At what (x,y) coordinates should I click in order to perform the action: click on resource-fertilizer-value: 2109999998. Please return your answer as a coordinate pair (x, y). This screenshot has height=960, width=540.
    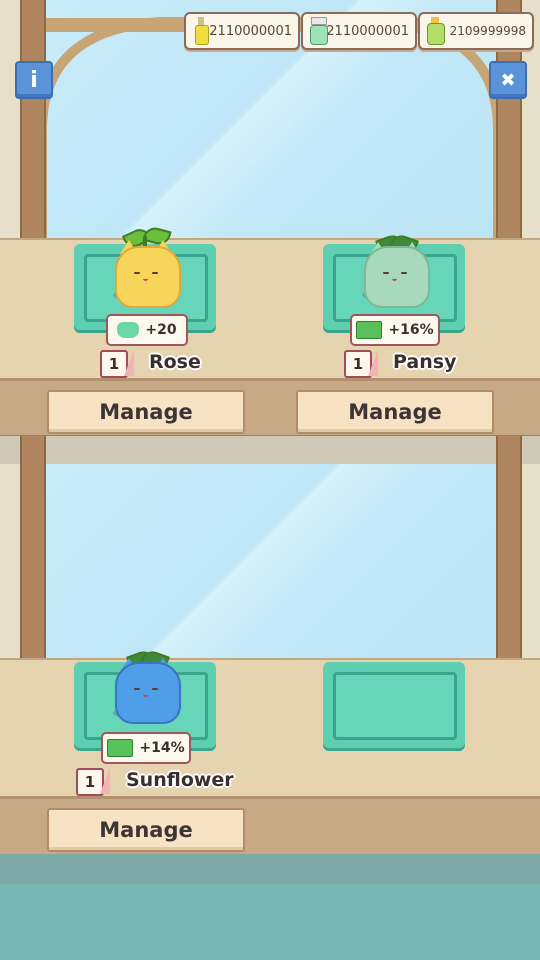
    Looking at the image, I should click on (487, 31).